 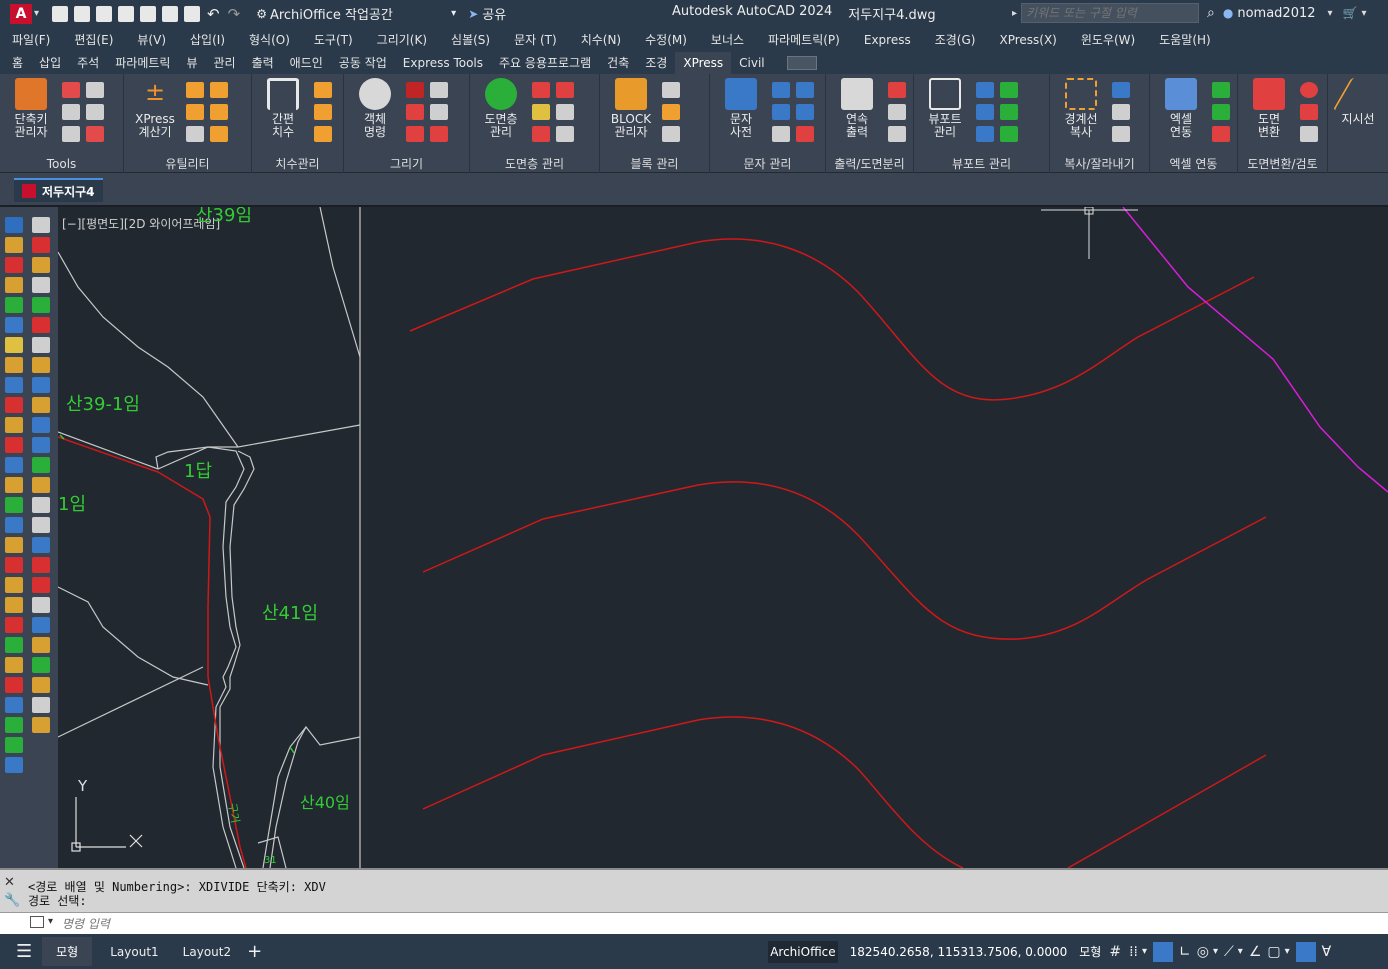 What do you see at coordinates (283, 116) in the screenshot?
I see `quick-dimension-button: 간편 치수` at bounding box center [283, 116].